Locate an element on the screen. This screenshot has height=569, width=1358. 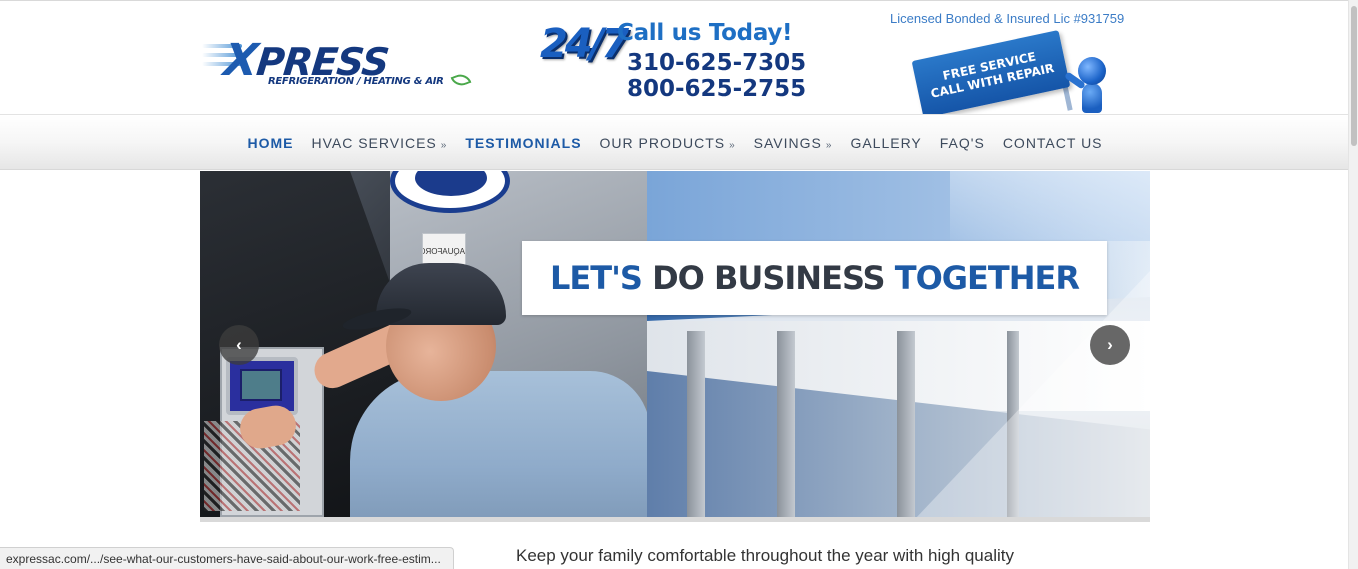
leaf-icon is located at coordinates (461, 80).